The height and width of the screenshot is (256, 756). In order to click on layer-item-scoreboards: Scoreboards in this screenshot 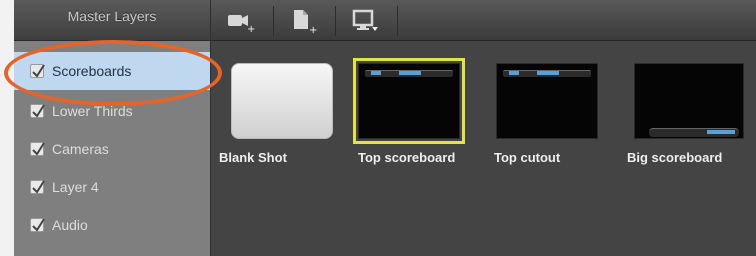, I will do `click(112, 71)`.